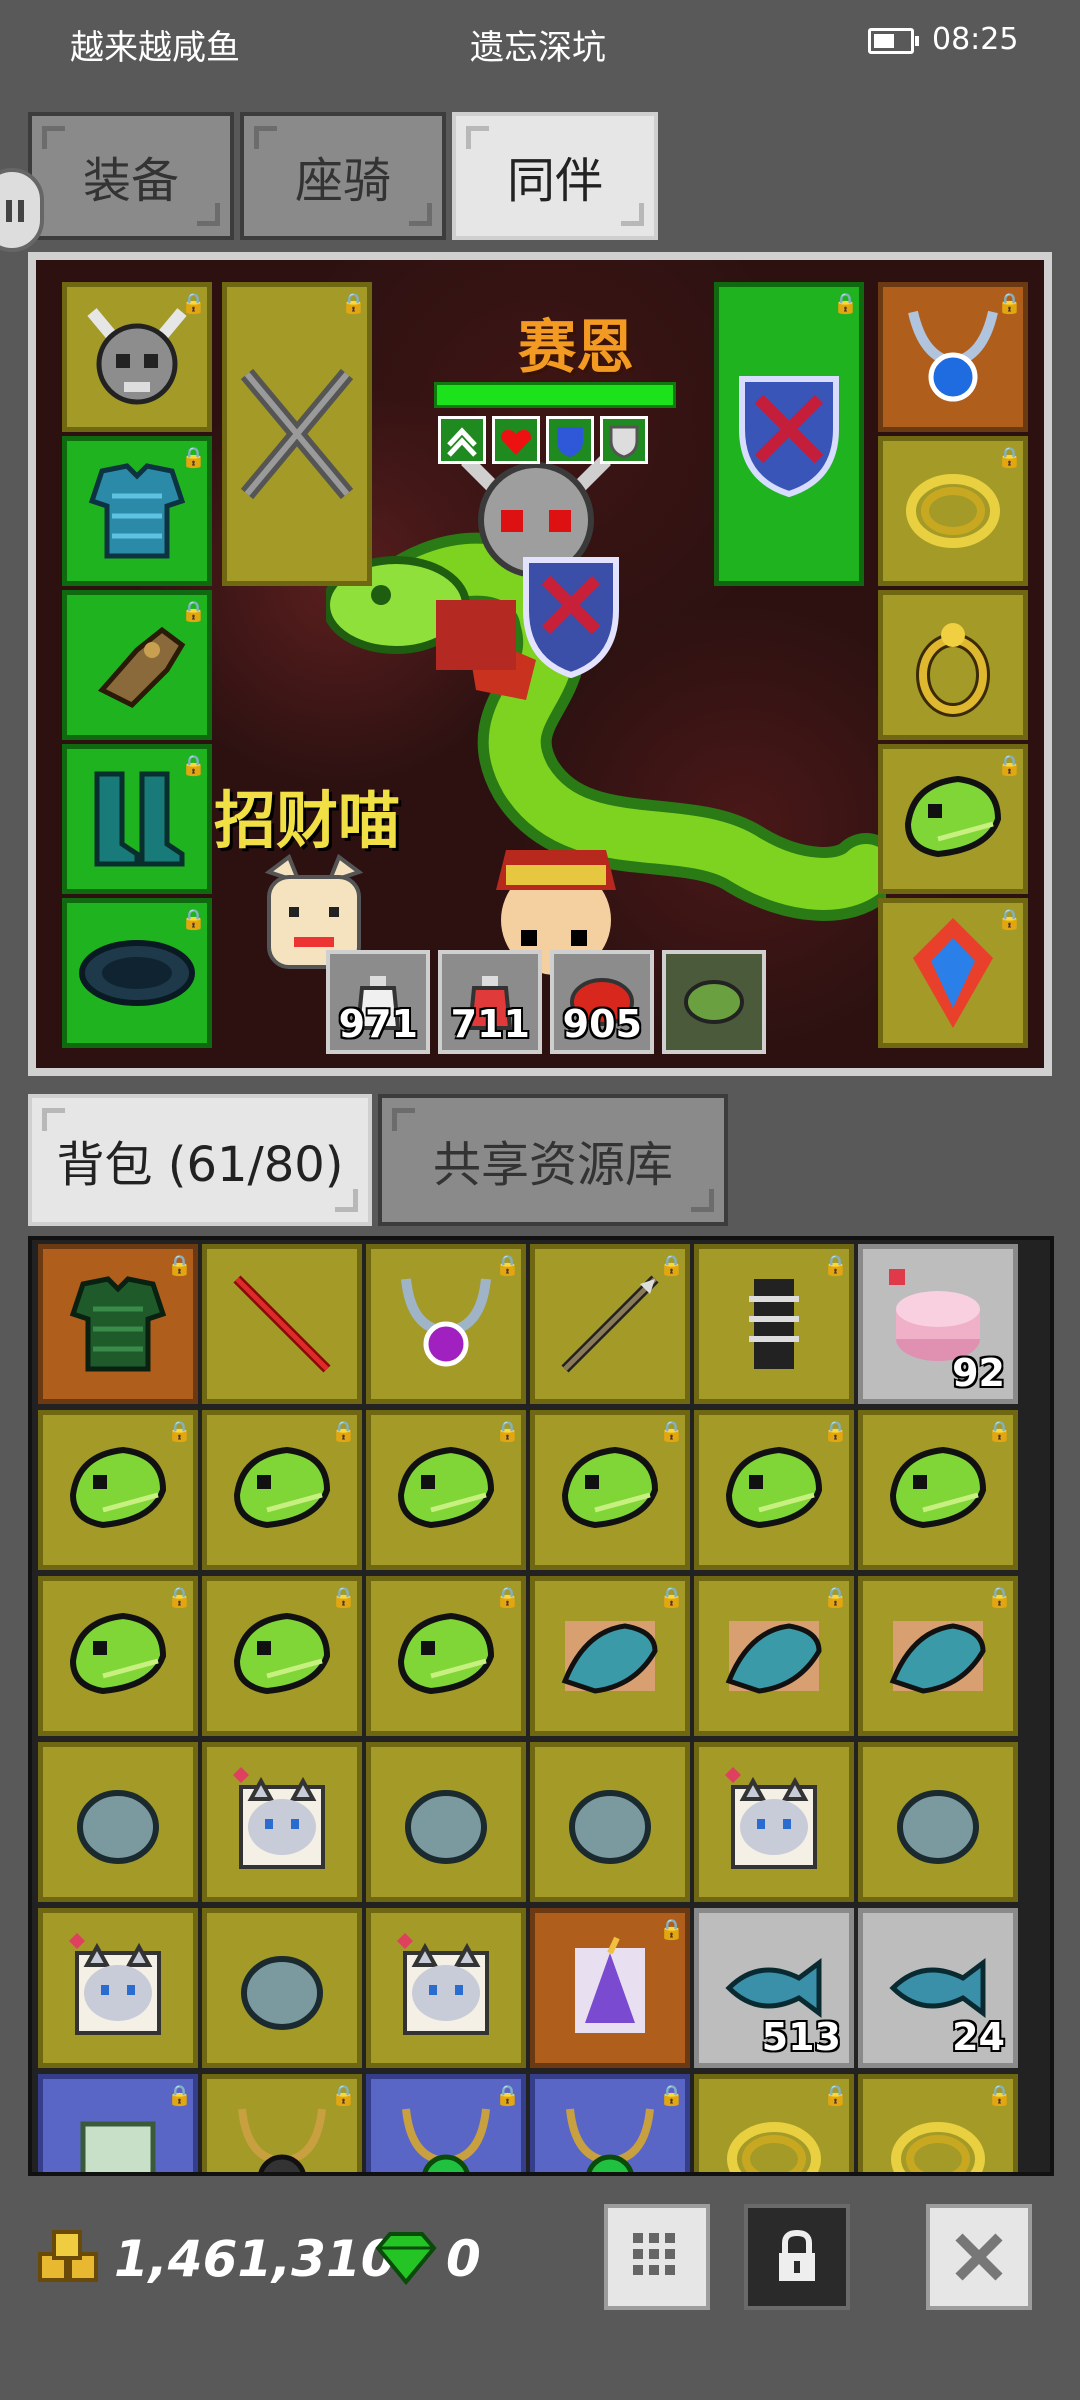  Describe the element at coordinates (953, 819) in the screenshot. I see `equip-slot-trinket: 🔒` at that location.